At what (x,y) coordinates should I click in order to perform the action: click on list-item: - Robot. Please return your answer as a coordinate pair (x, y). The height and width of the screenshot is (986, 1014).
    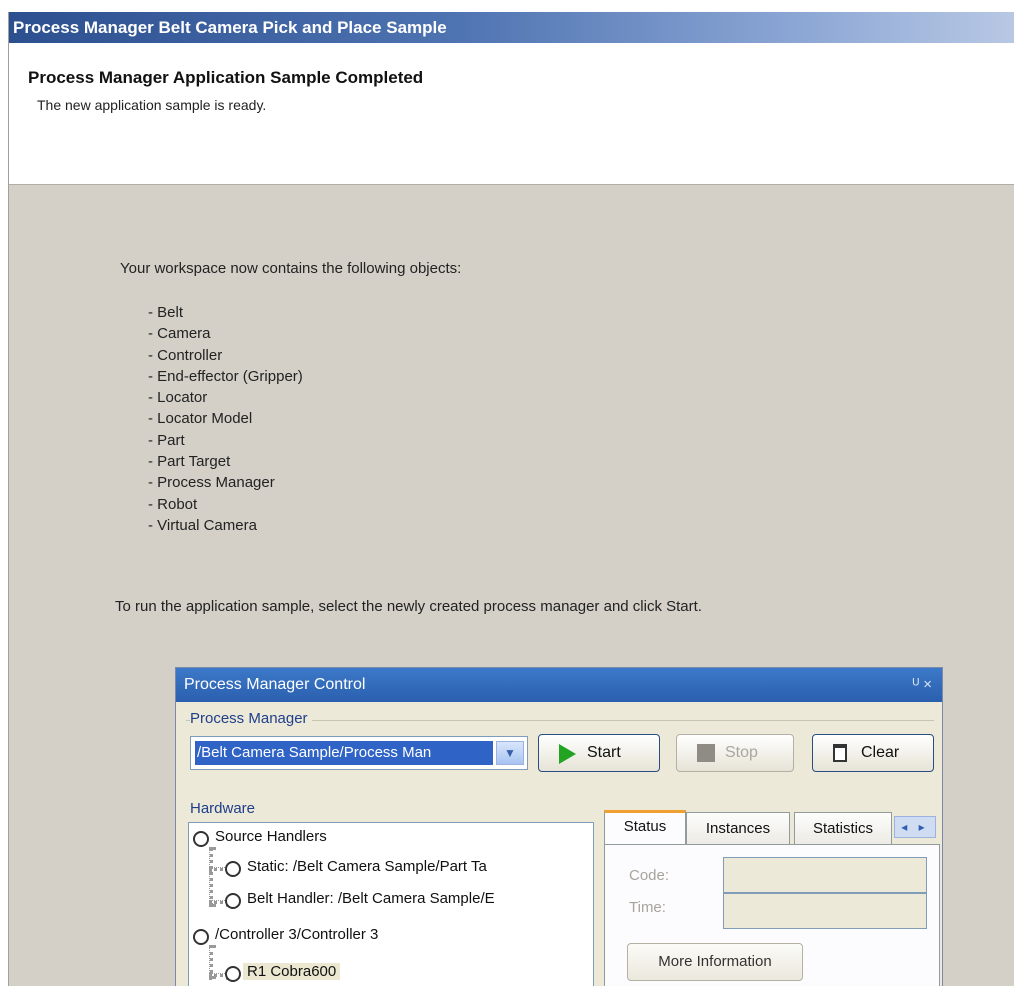
    Looking at the image, I should click on (173, 504).